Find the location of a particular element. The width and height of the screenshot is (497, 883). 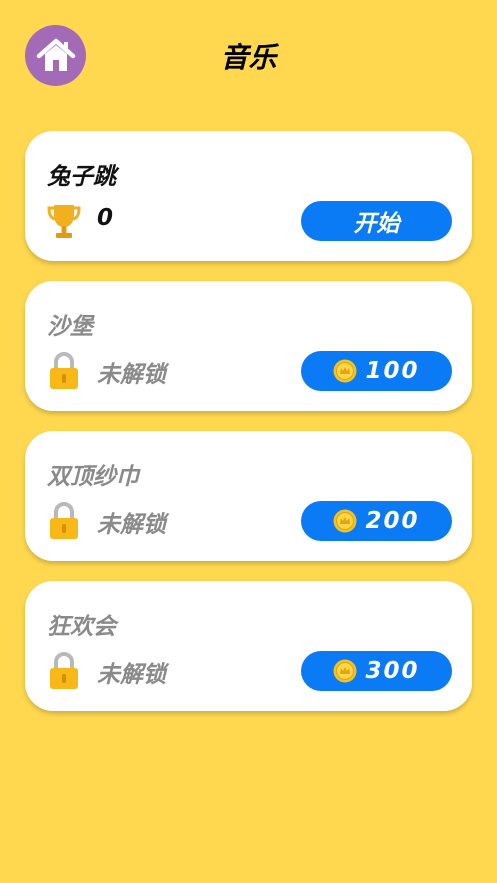

page-title: 音乐 is located at coordinates (248, 57).